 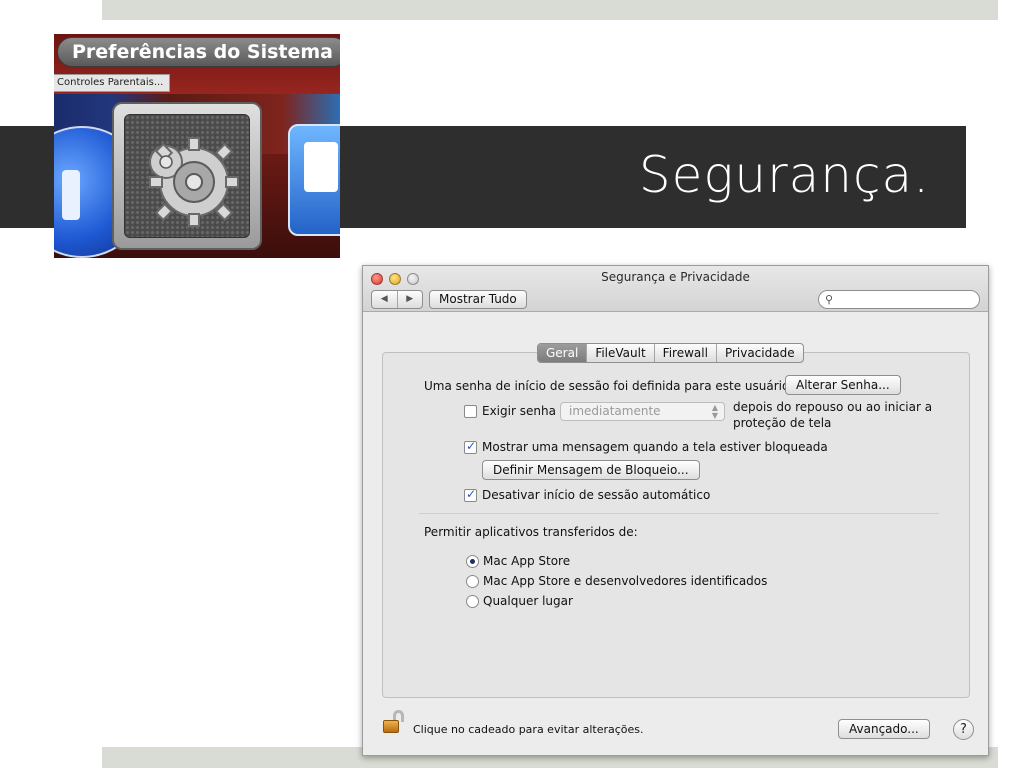 I want to click on disable-auto-login-checkbox, so click(x=470, y=494).